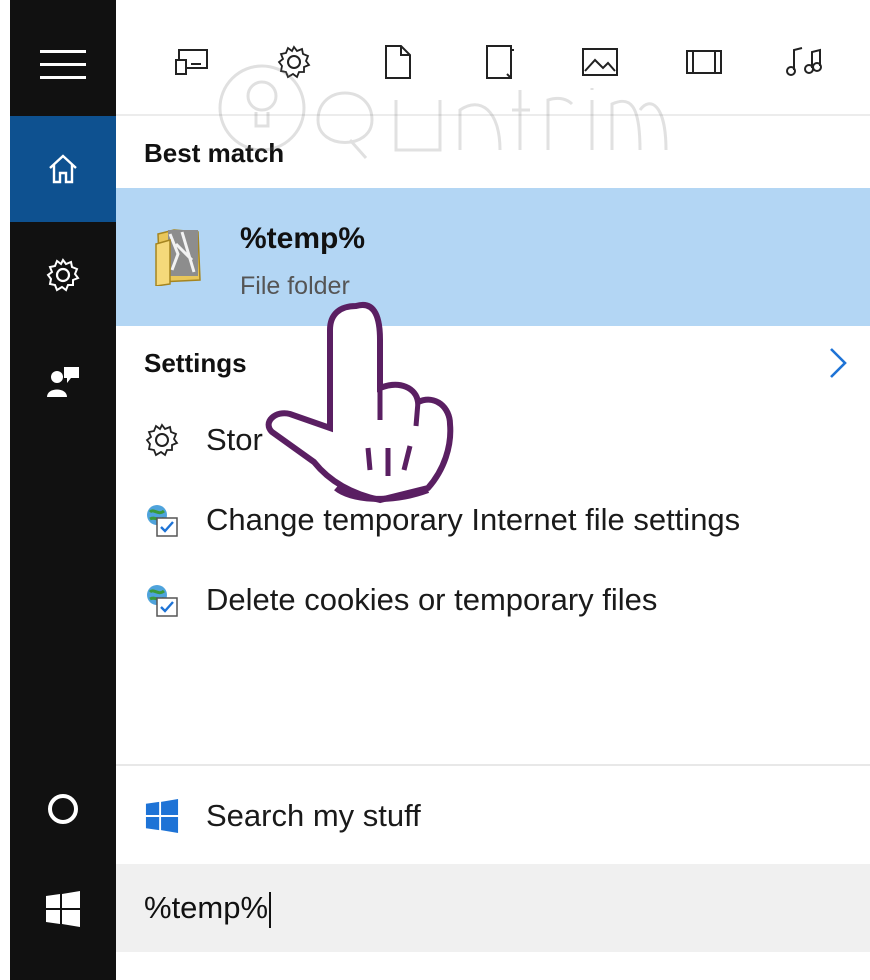  I want to click on home-button, so click(63, 169).